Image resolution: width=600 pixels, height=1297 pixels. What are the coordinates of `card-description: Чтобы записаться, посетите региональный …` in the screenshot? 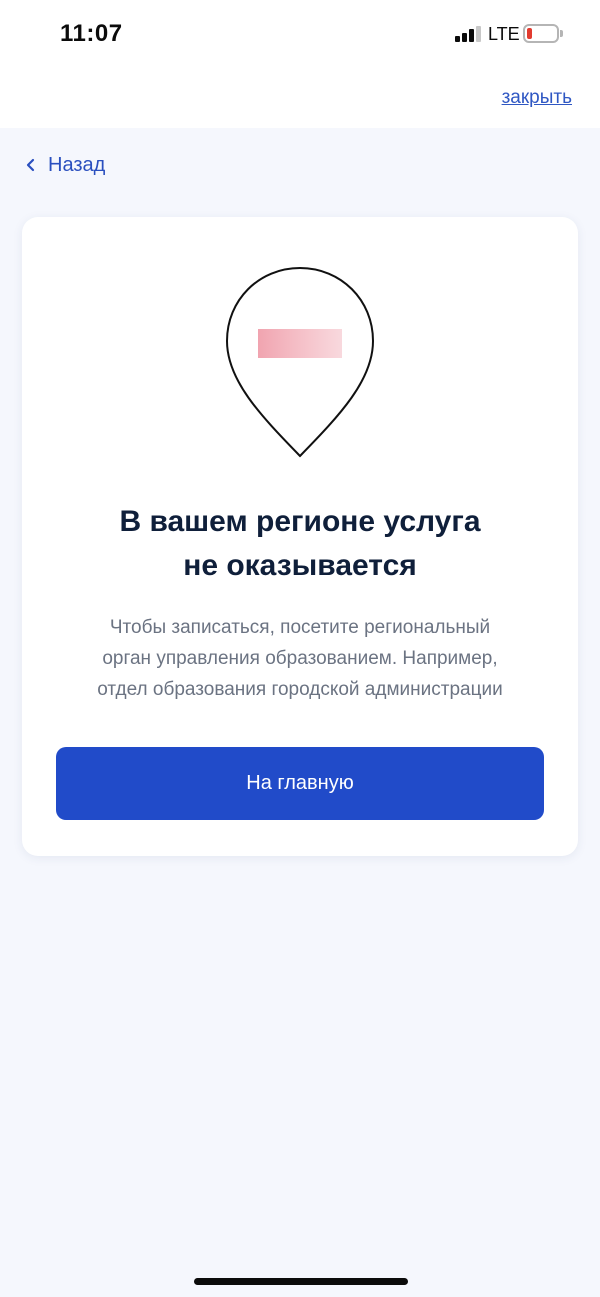 It's located at (300, 658).